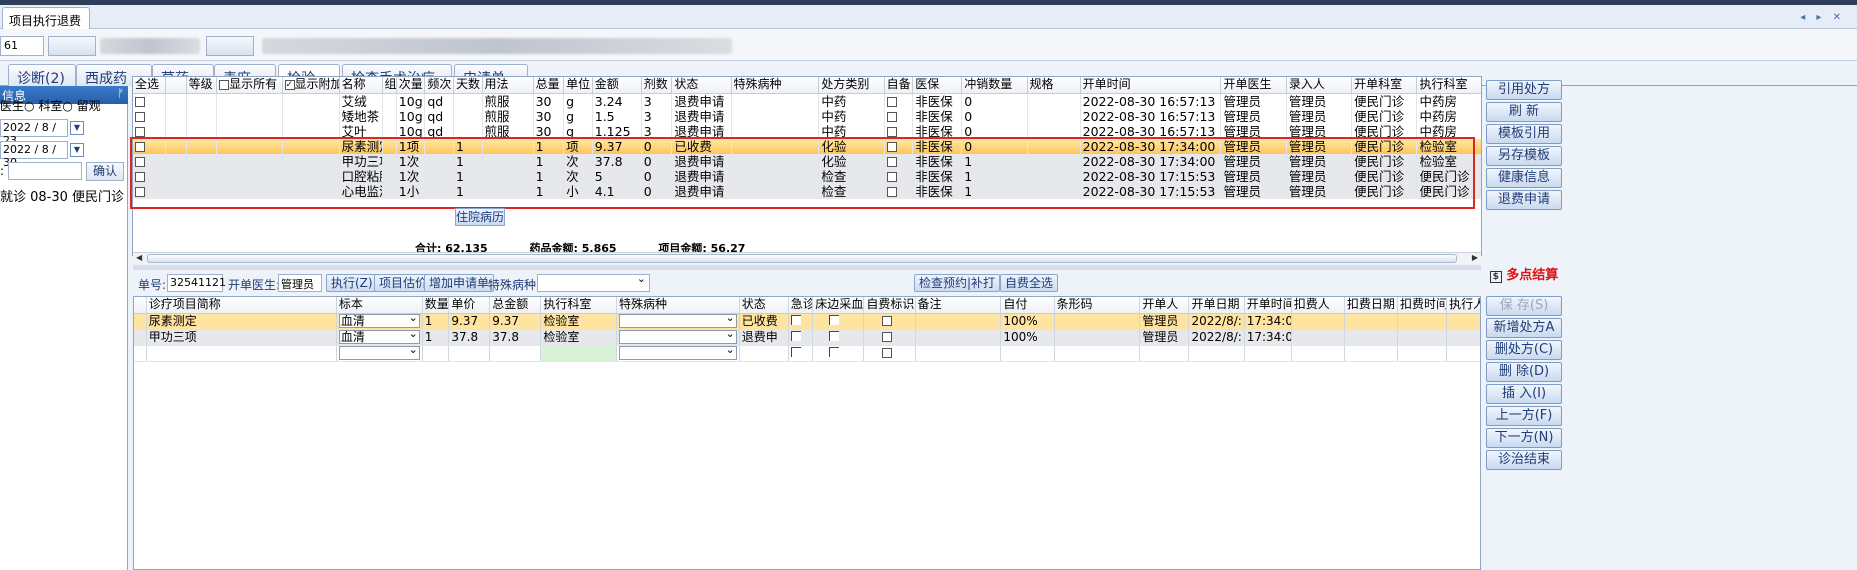 Image resolution: width=1857 pixels, height=570 pixels. Describe the element at coordinates (1524, 350) in the screenshot. I see `delete-prescription-button: 删处方(C)` at that location.